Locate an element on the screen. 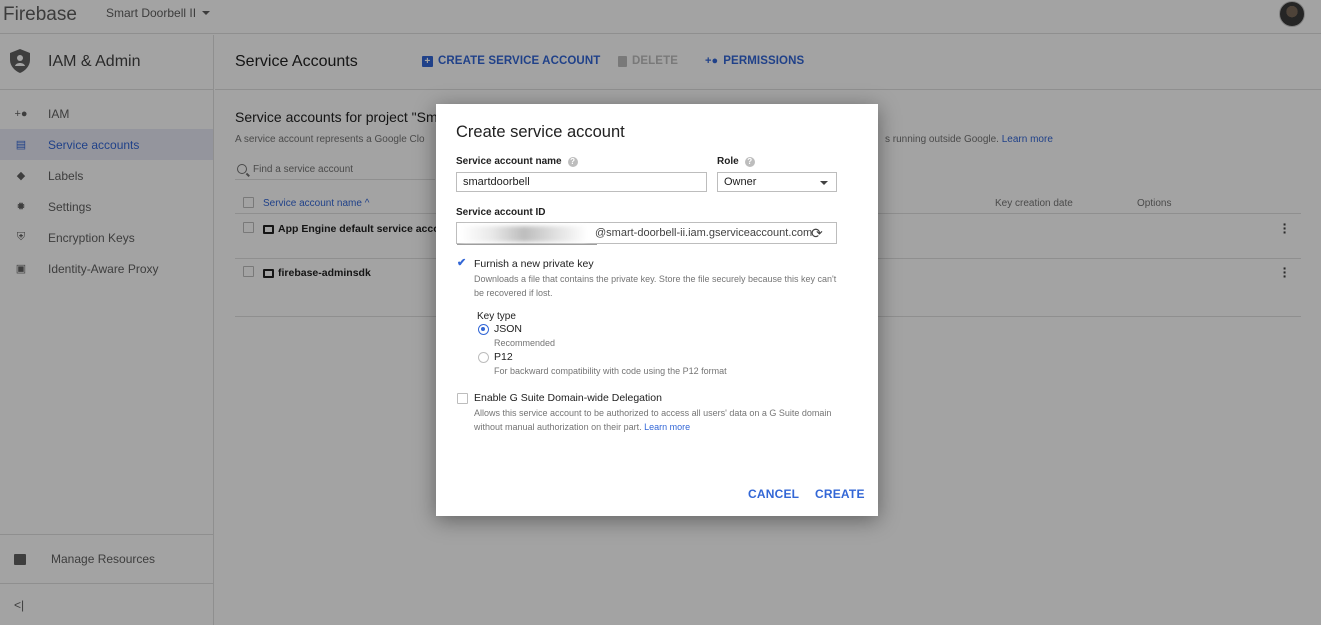 This screenshot has width=1321, height=625. service-account-name-field: smartdoorbell is located at coordinates (581, 182).